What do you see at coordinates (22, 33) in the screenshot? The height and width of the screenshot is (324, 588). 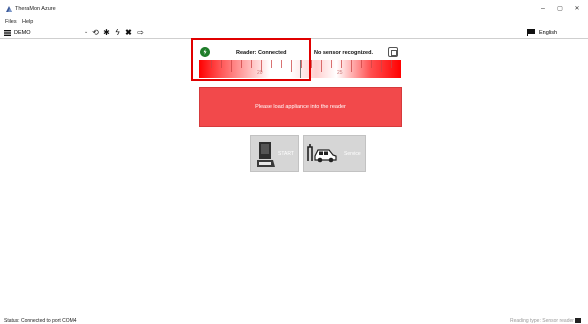 I see `device-select-value: DEMO` at bounding box center [22, 33].